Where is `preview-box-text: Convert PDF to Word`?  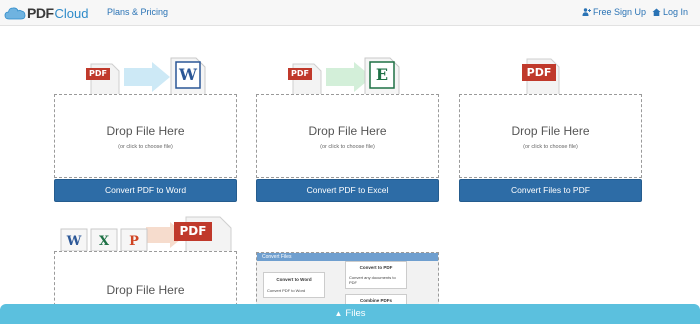
preview-box-text: Convert PDF to Word is located at coordinates (286, 290).